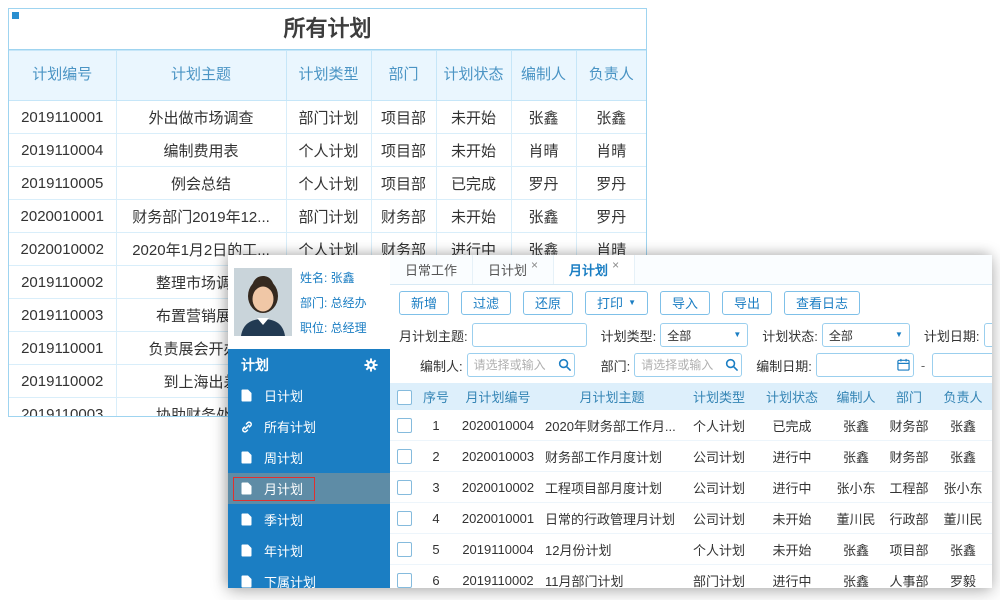  I want to click on cell-id: 2020010001, so click(498, 518).